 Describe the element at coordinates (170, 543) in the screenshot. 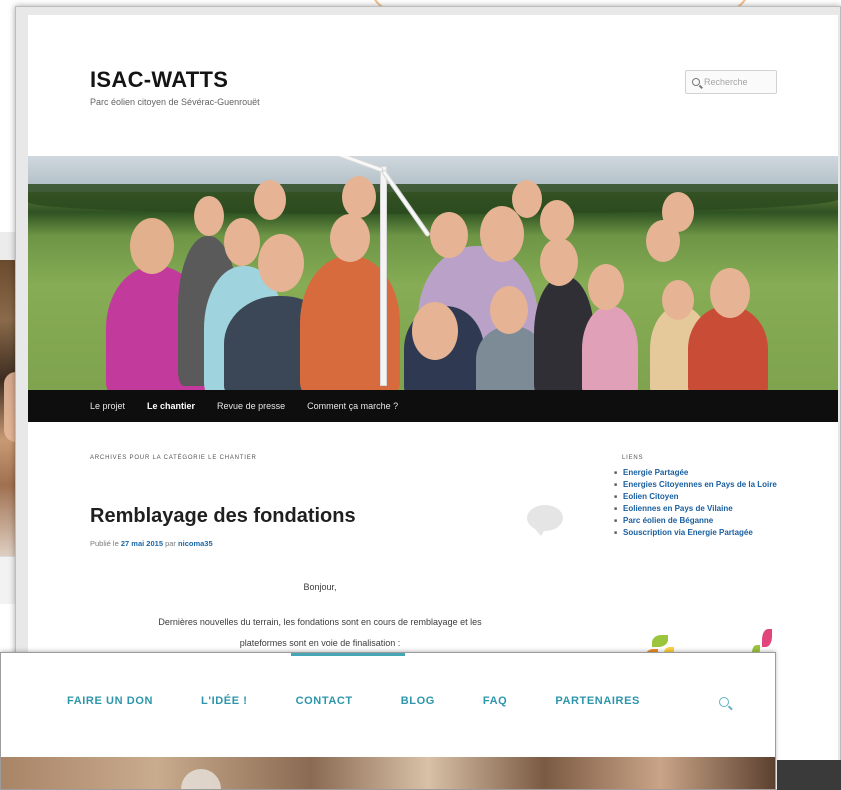

I see `post-meta-by: par` at that location.